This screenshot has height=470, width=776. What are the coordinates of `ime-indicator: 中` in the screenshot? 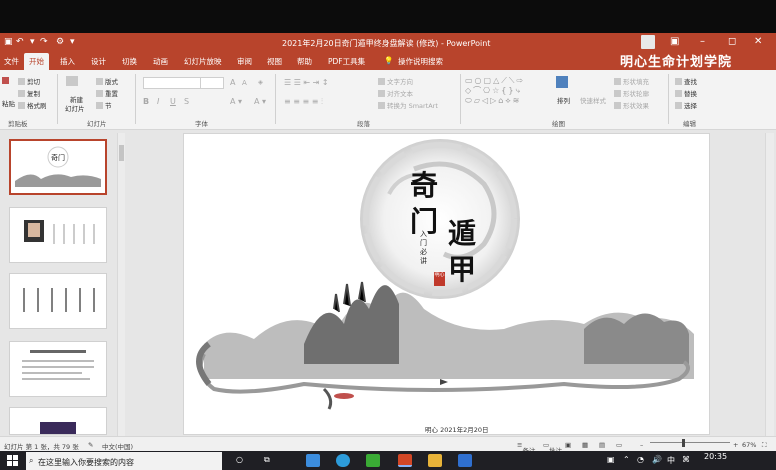 It's located at (671, 460).